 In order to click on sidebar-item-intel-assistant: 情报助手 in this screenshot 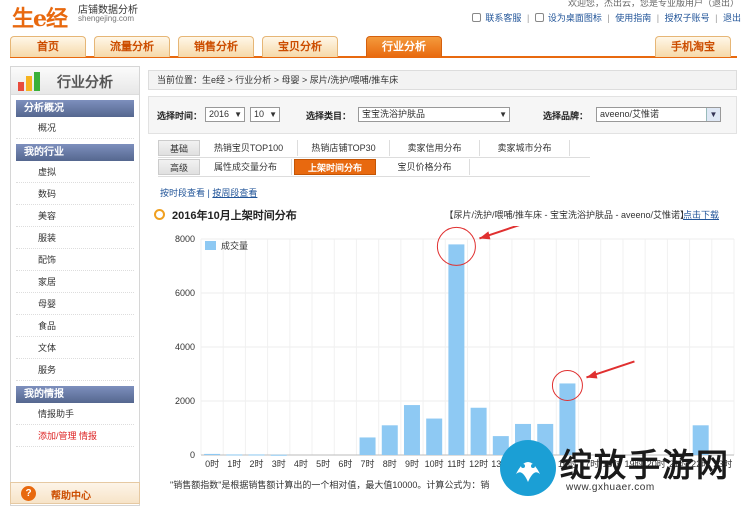, I will do `click(75, 414)`.